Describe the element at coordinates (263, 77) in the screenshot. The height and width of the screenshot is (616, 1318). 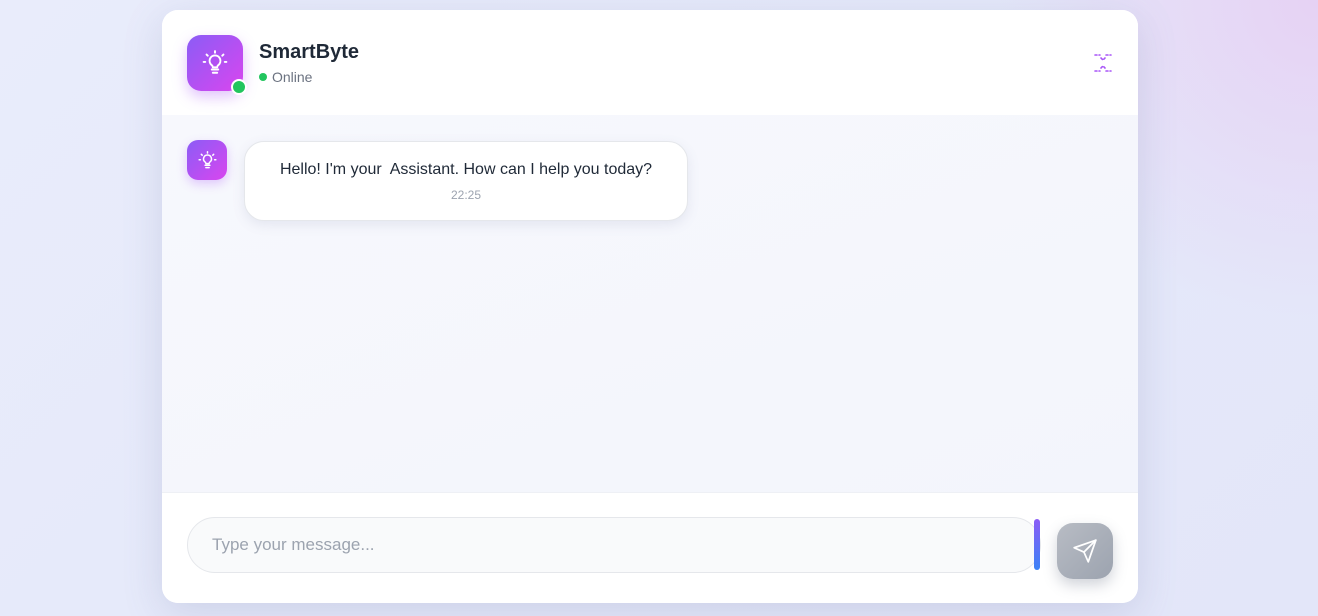
I see `status-dot` at that location.